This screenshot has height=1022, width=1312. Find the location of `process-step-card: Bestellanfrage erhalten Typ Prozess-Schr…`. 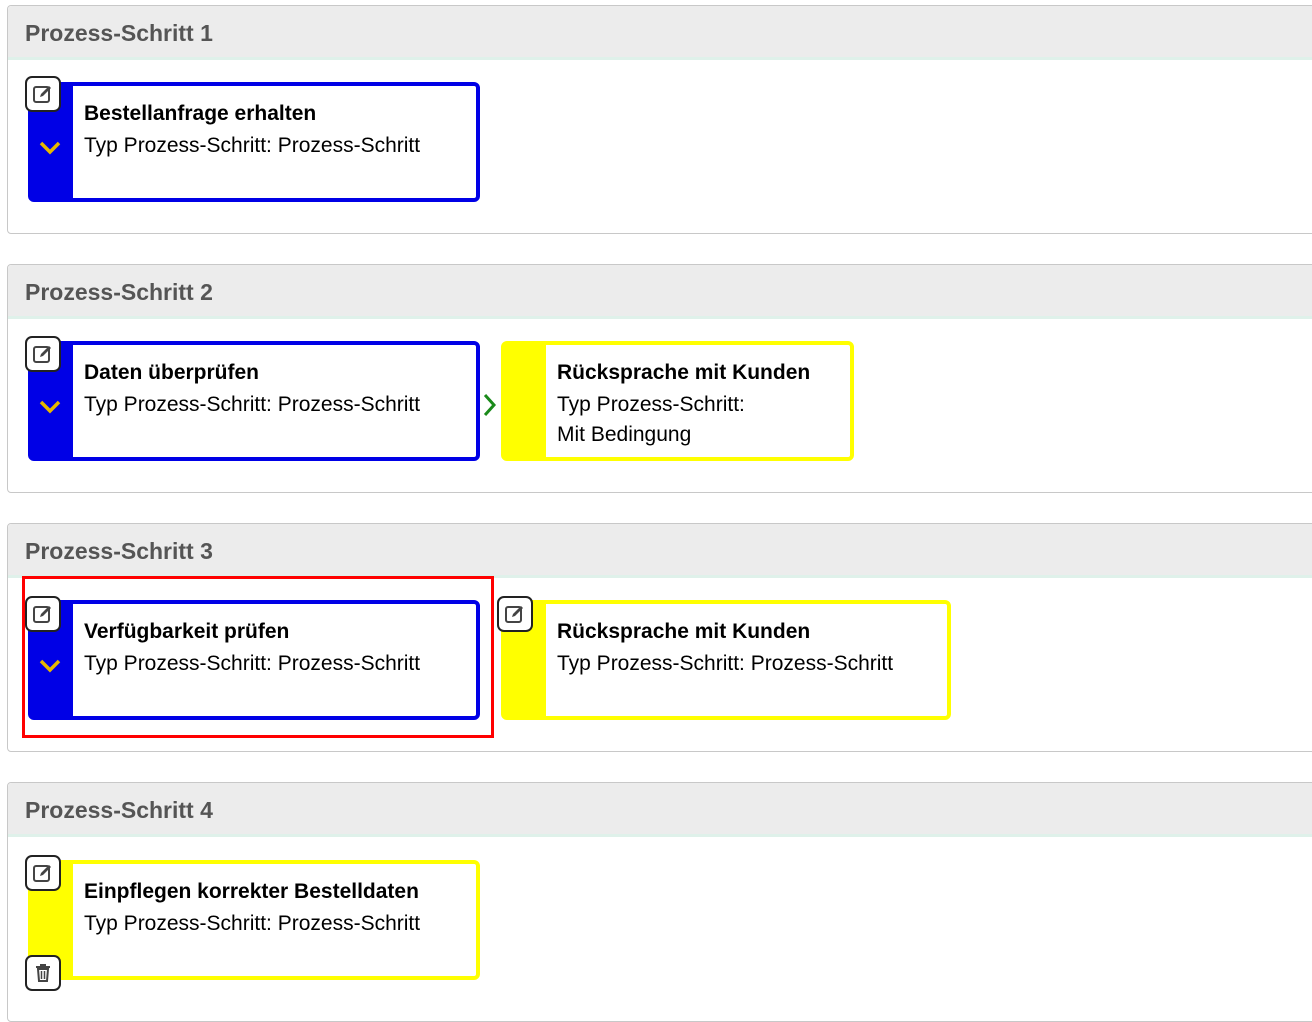

process-step-card: Bestellanfrage erhalten Typ Prozess-Schr… is located at coordinates (254, 142).